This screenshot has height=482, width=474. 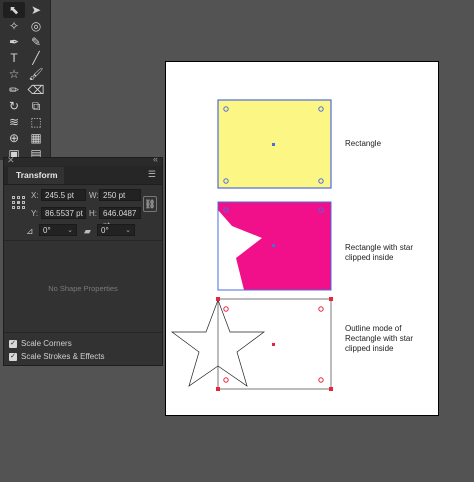 What do you see at coordinates (373, 328) in the screenshot?
I see `label-outline-line1: Outline mode of` at bounding box center [373, 328].